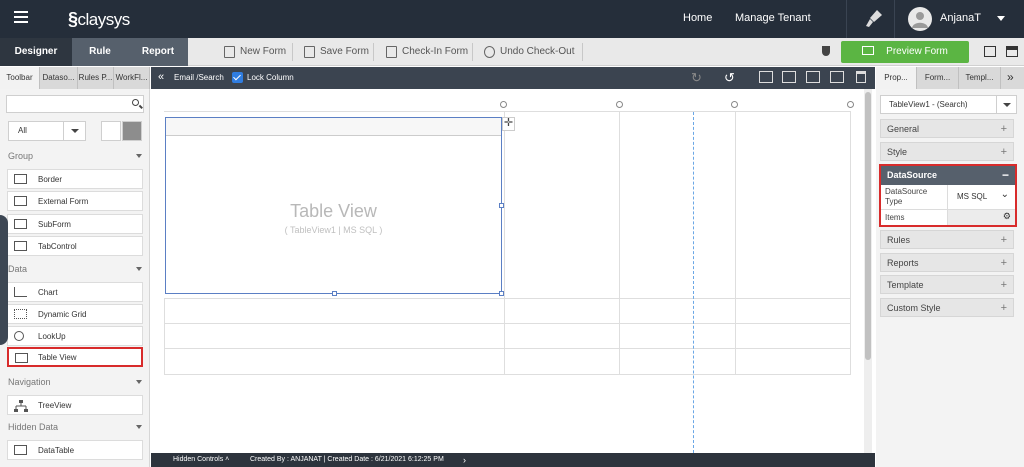  I want to click on logo: §claysys, so click(99, 19).